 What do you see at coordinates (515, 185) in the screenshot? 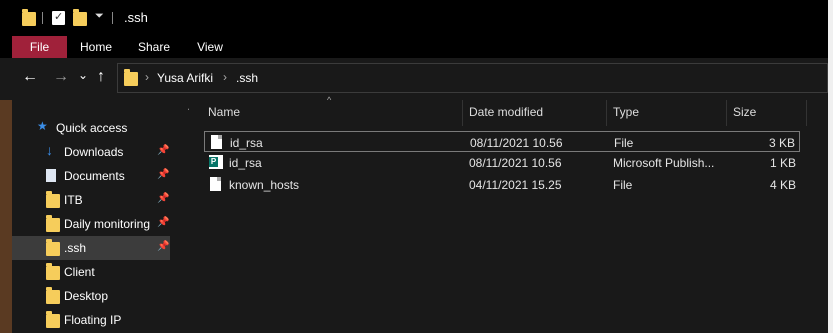
I see `file-date: 04/11/2021 15.25` at bounding box center [515, 185].